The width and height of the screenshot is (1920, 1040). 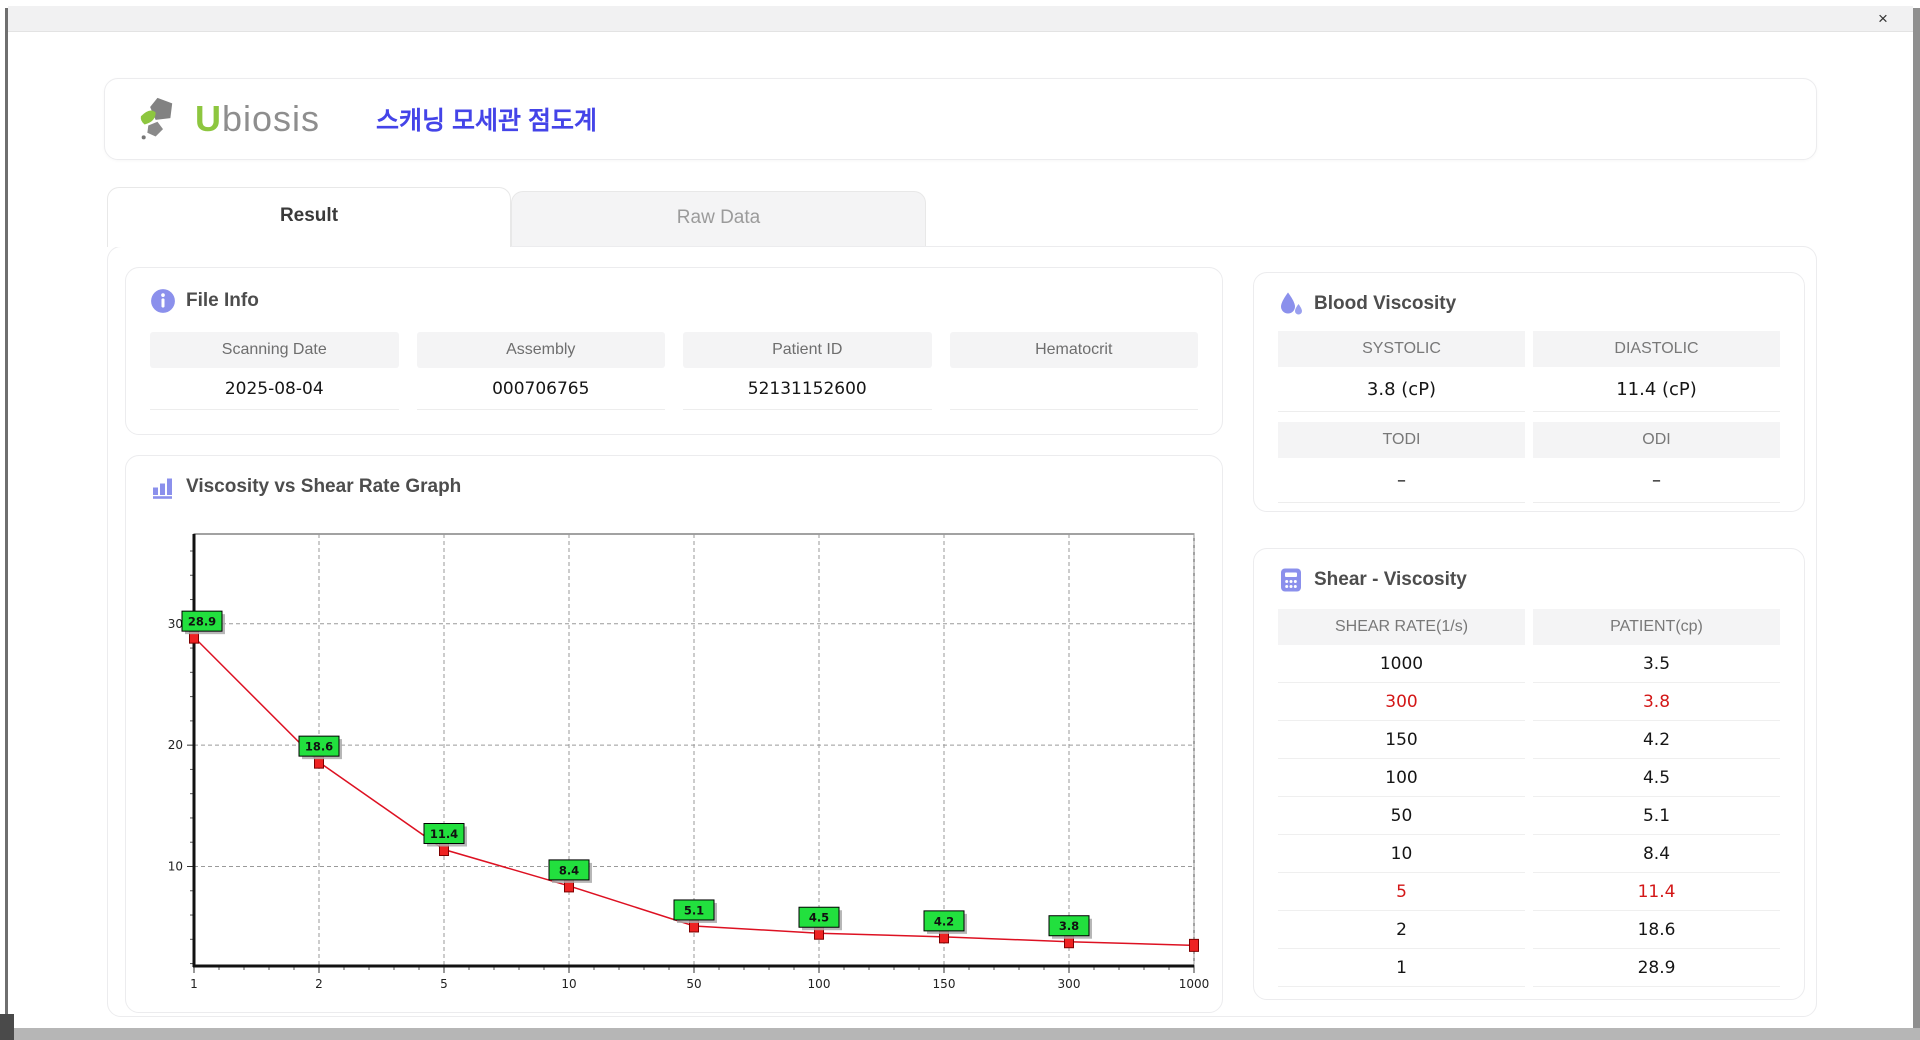 I want to click on svg-text: 28.9, so click(x=202, y=622).